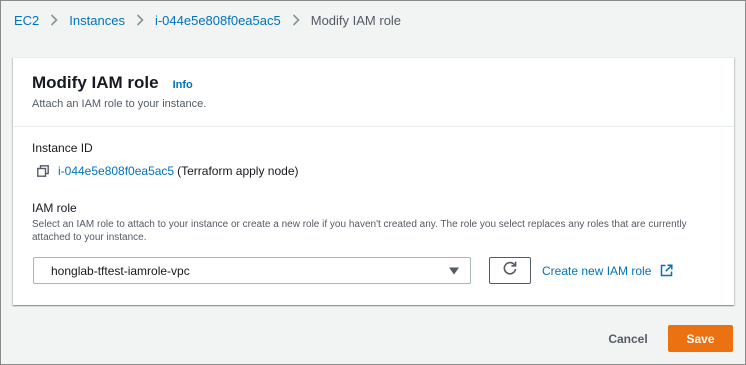 The height and width of the screenshot is (365, 746). I want to click on save-button: Save, so click(700, 338).